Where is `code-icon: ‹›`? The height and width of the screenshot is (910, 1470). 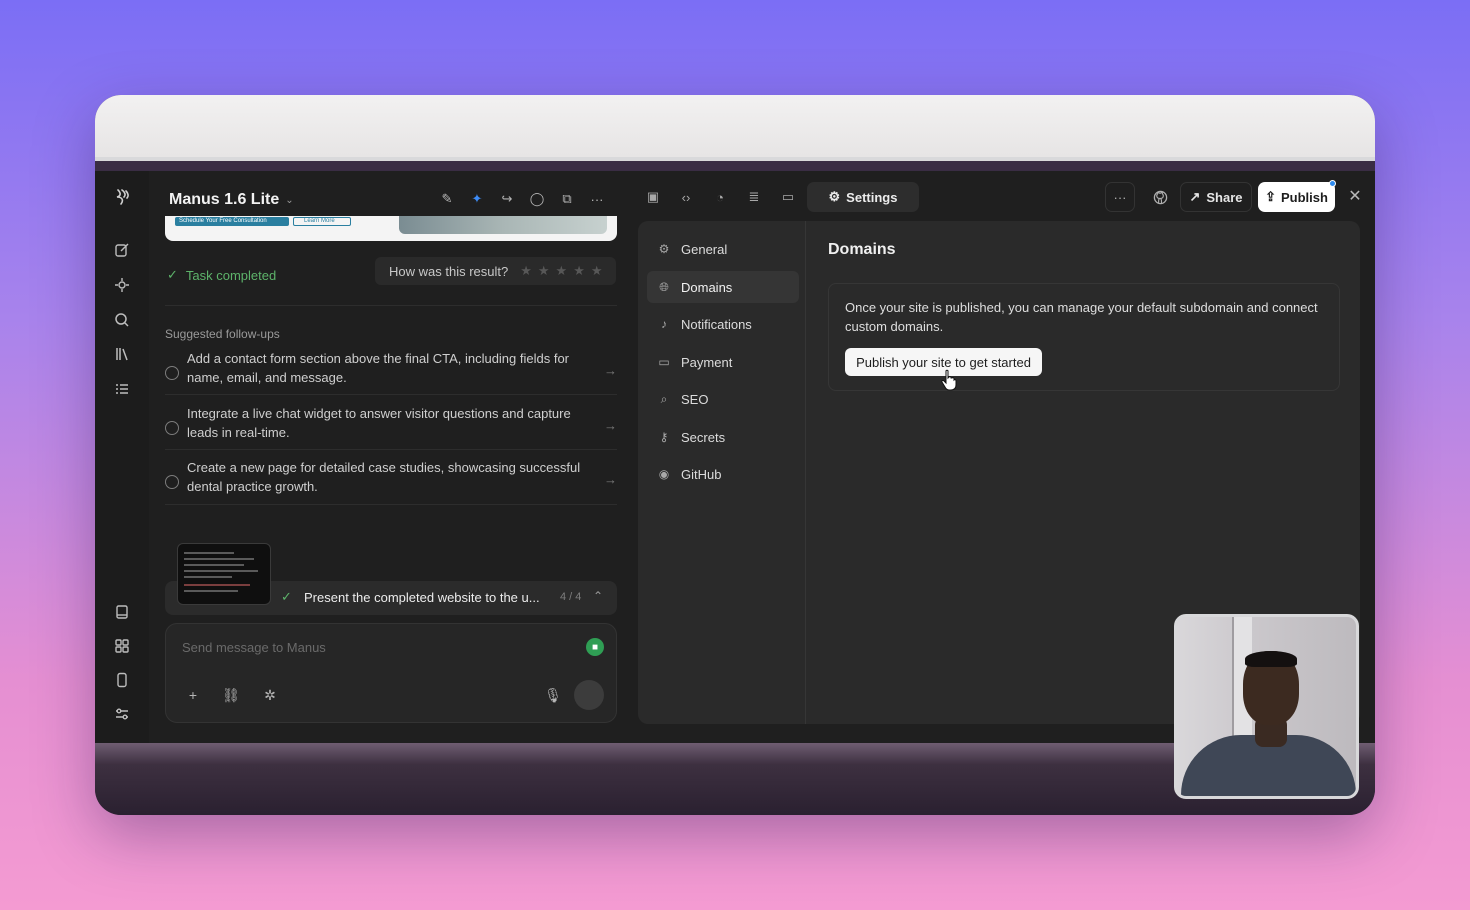
code-icon: ‹› is located at coordinates (686, 197).